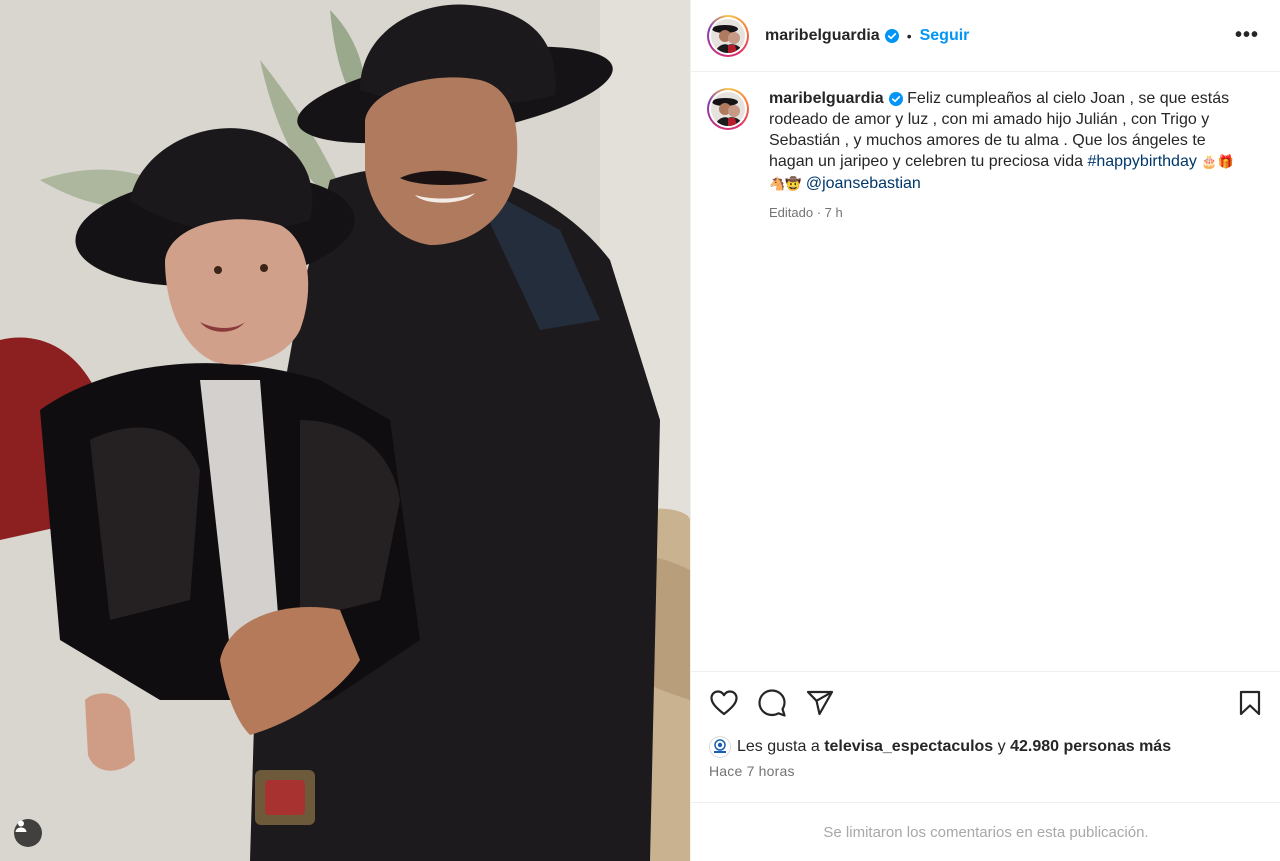 This screenshot has height=861, width=1280. I want to click on comment-icon, so click(772, 703).